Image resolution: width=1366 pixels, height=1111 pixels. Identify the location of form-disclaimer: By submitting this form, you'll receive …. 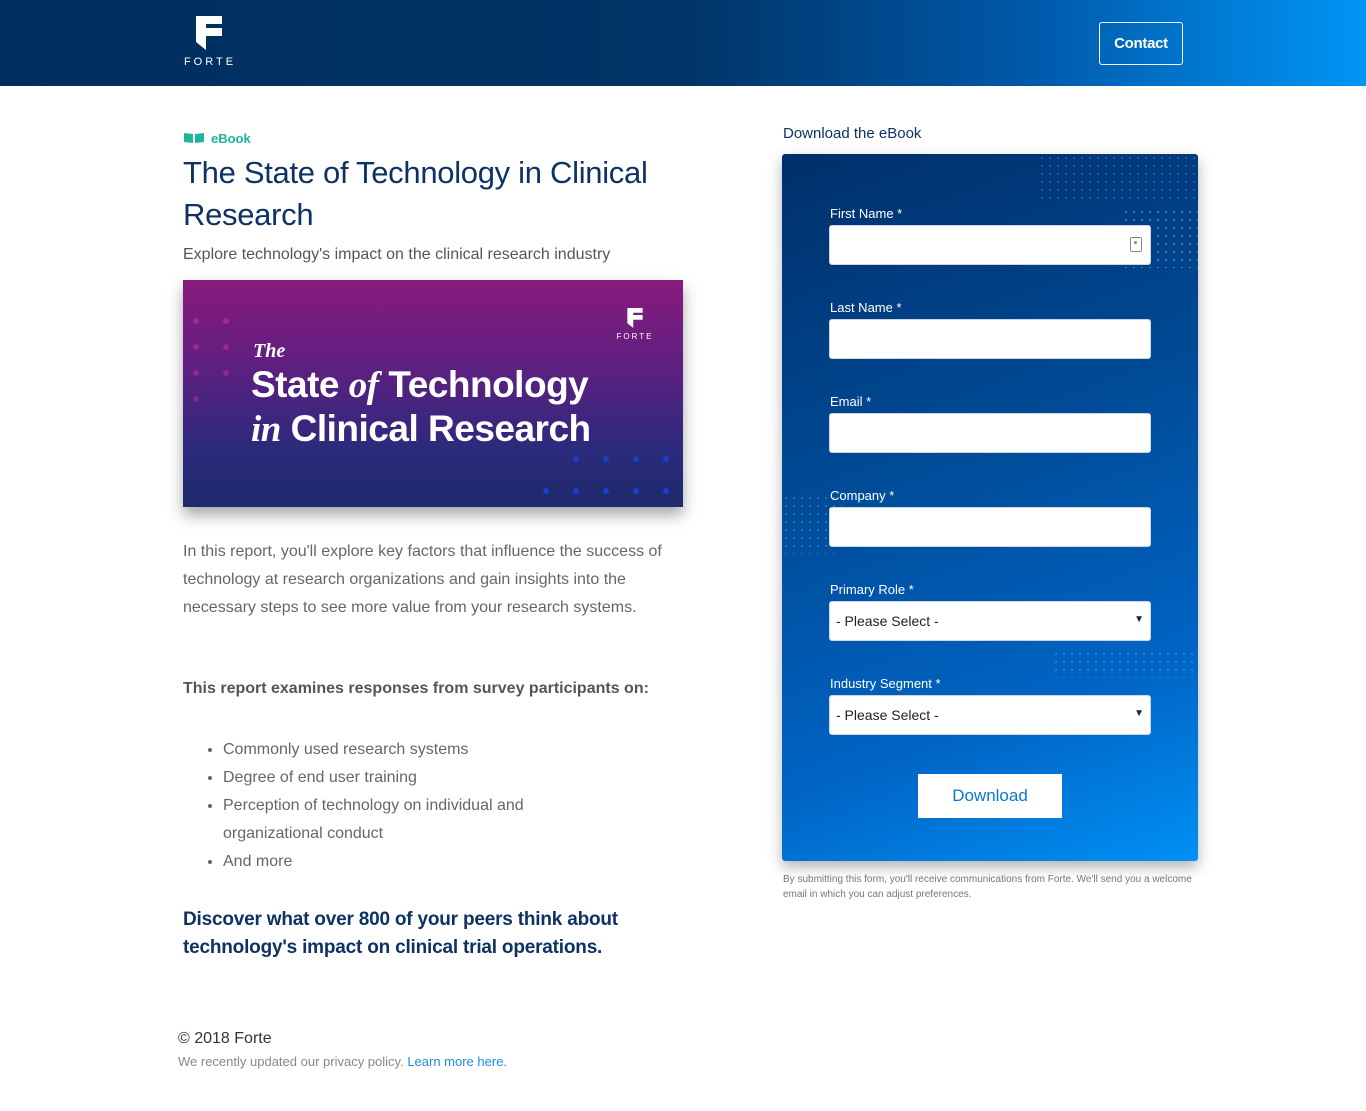
(987, 887).